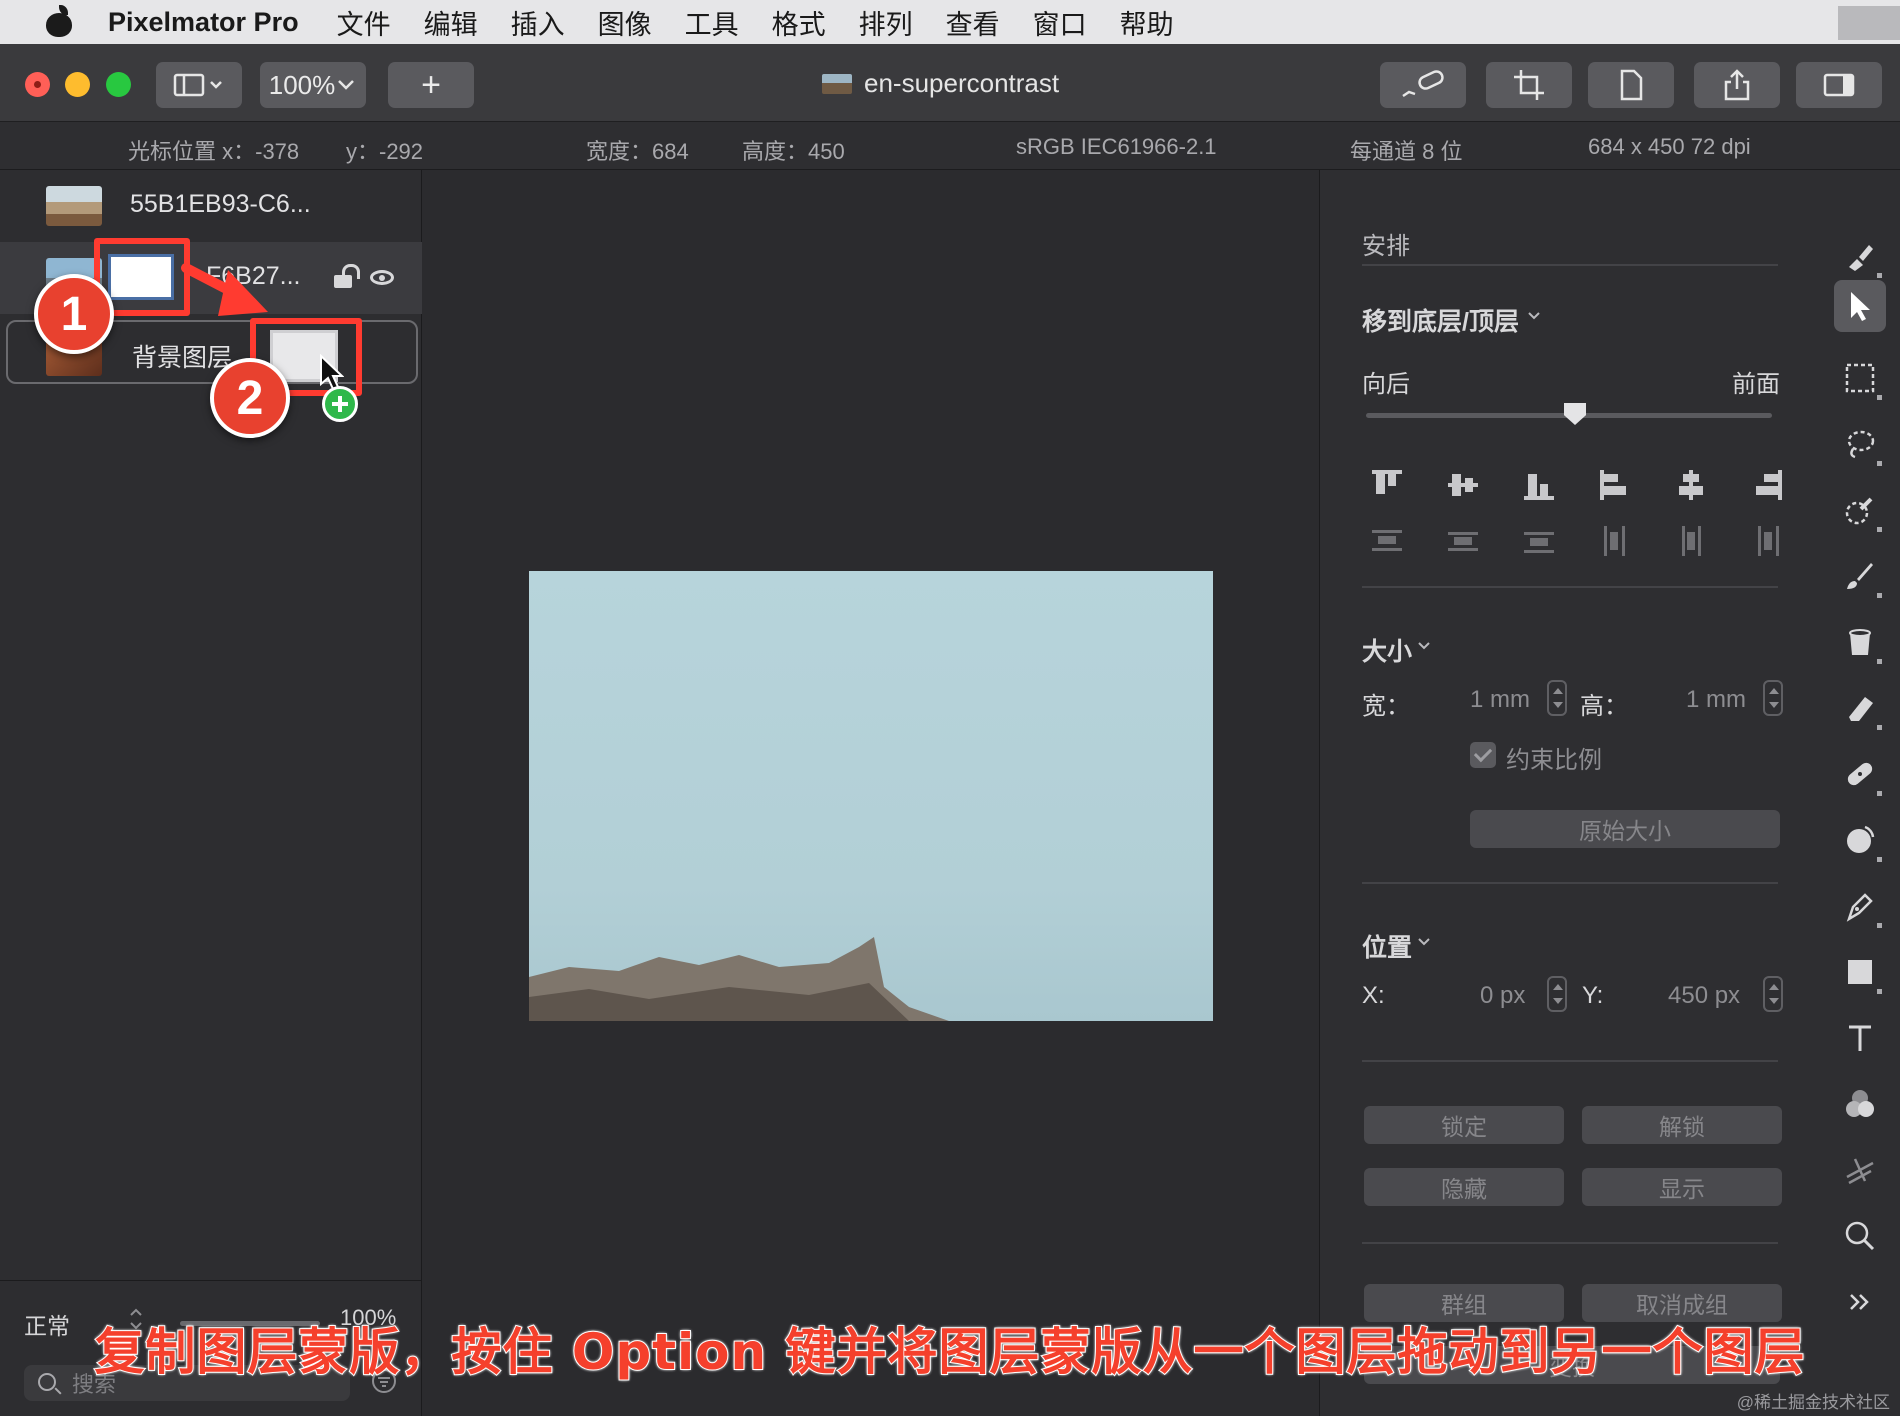 The image size is (1900, 1416). What do you see at coordinates (1860, 642) in the screenshot?
I see `paint-bucket-icon` at bounding box center [1860, 642].